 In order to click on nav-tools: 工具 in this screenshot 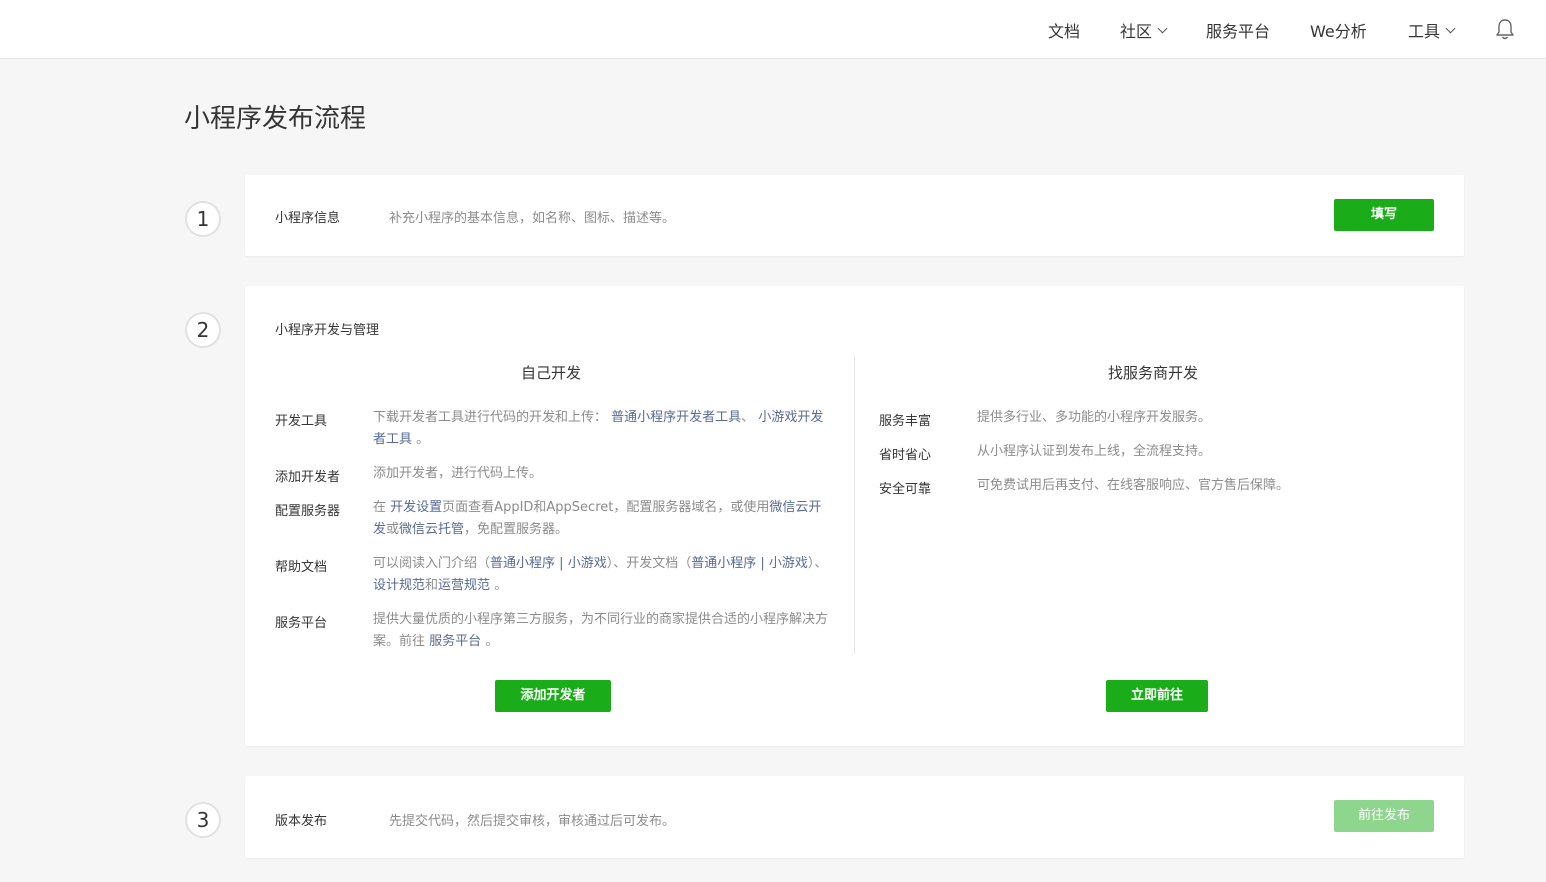, I will do `click(1432, 30)`.